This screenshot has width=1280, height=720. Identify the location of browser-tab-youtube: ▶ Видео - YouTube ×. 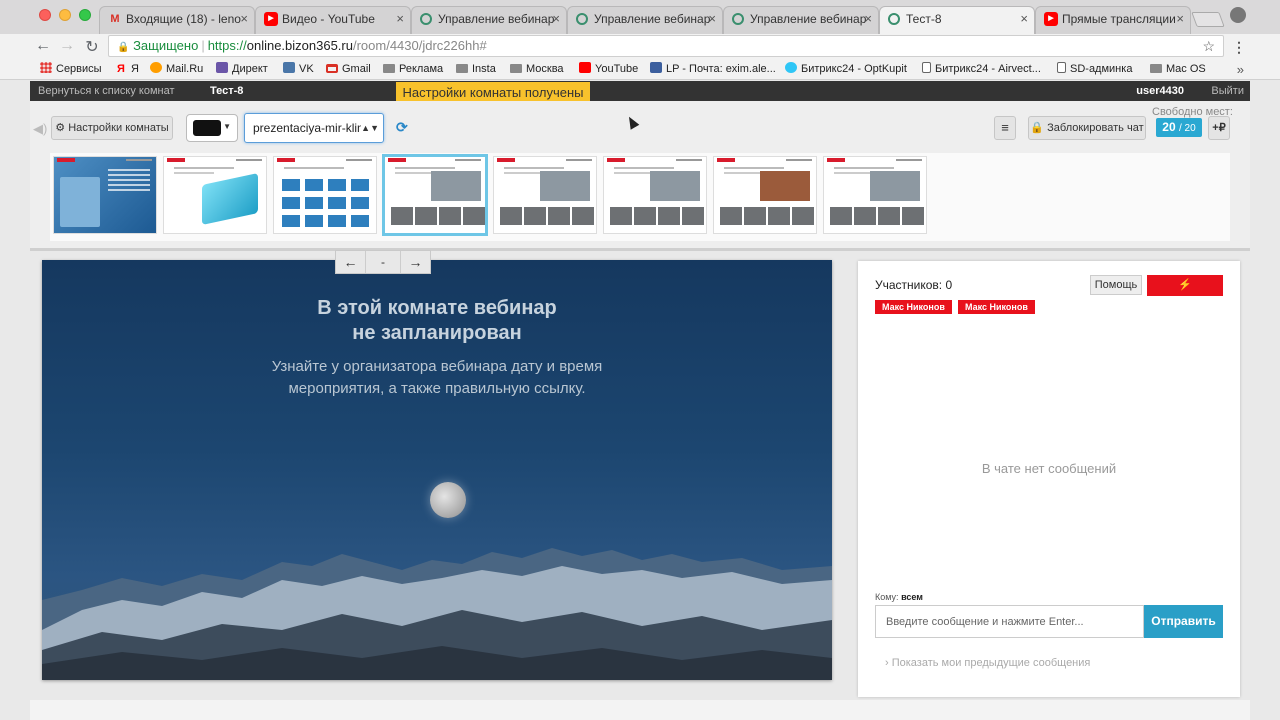
(333, 20).